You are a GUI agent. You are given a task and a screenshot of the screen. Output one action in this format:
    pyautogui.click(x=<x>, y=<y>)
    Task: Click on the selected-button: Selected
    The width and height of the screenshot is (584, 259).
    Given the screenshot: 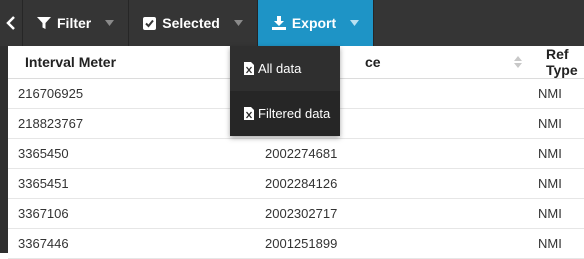 What is the action you would take?
    pyautogui.click(x=193, y=23)
    